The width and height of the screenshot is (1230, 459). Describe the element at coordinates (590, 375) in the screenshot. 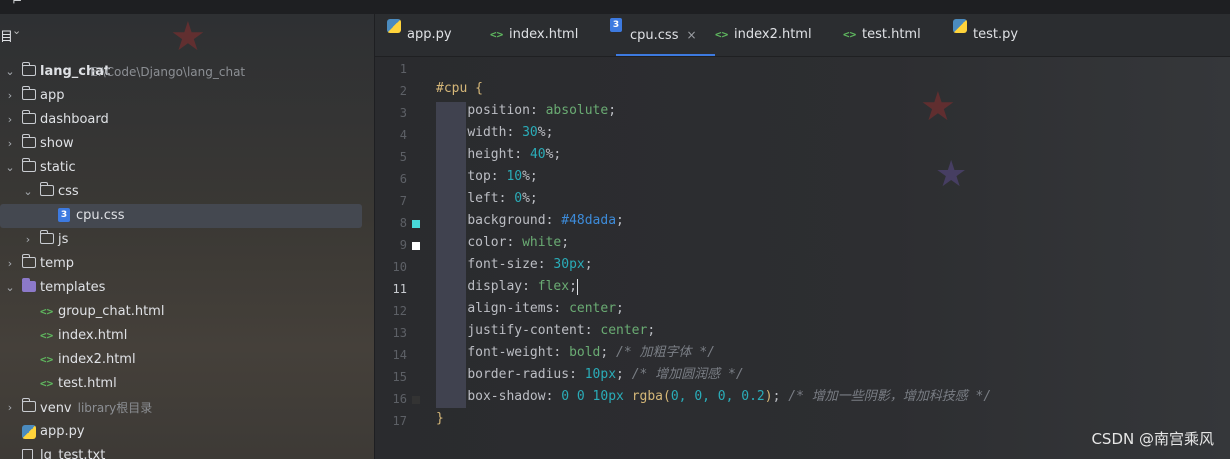

I see `code-line-15: border-radius: 10px; /* 增加圆润感 */` at that location.